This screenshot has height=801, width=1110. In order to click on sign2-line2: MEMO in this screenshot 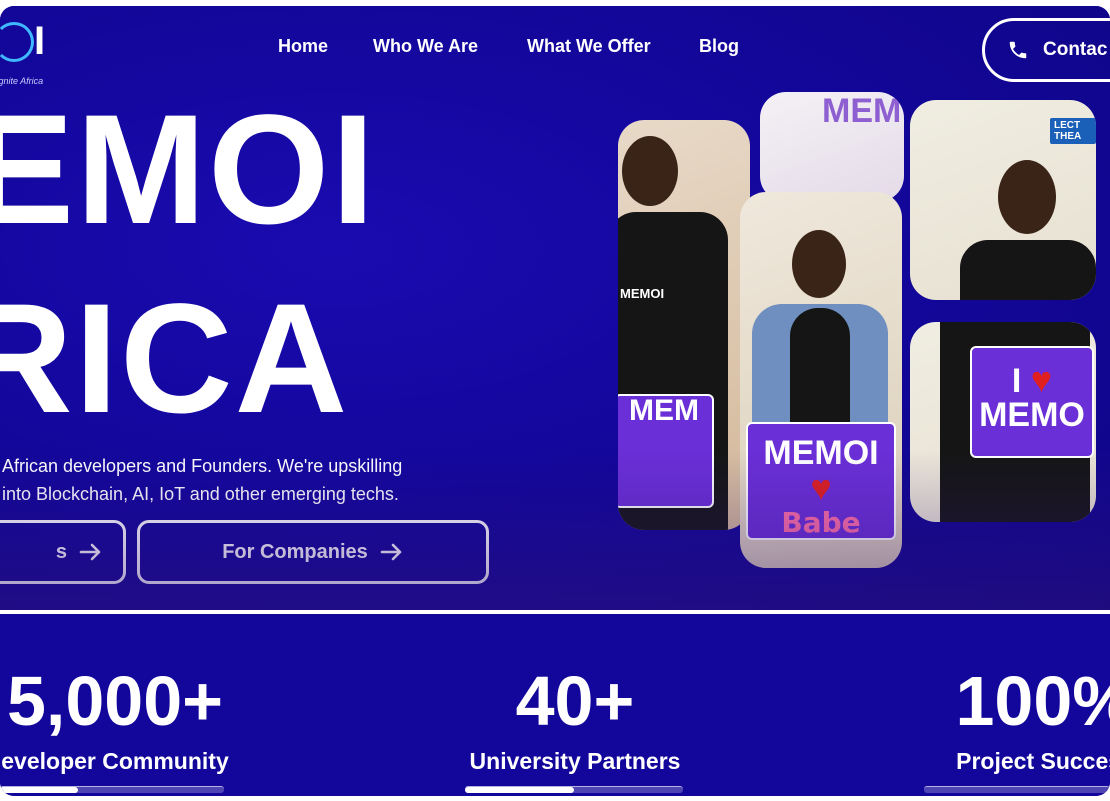, I will do `click(1032, 415)`.